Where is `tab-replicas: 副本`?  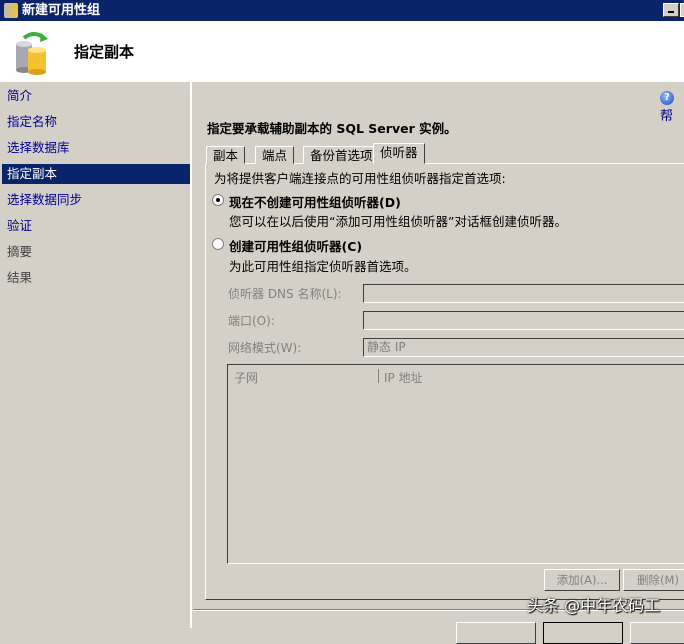
tab-replicas: 副本 is located at coordinates (226, 155).